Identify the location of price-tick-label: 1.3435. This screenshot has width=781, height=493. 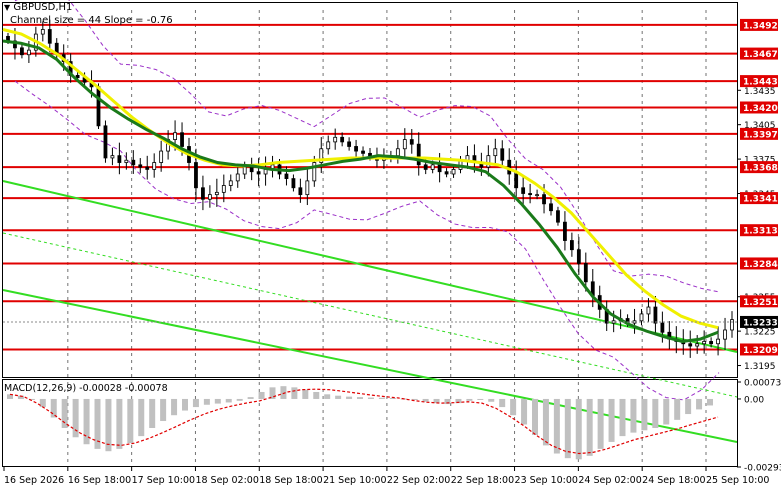
(760, 92).